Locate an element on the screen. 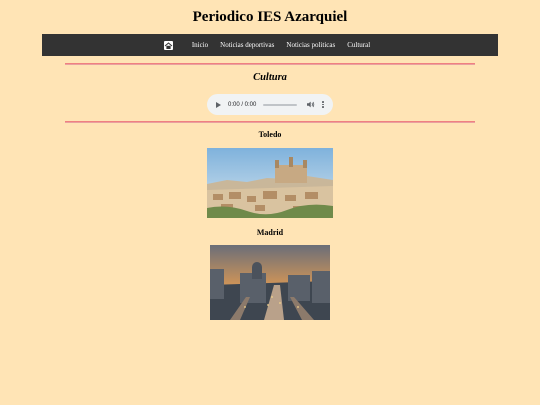  top-divider is located at coordinates (270, 64).